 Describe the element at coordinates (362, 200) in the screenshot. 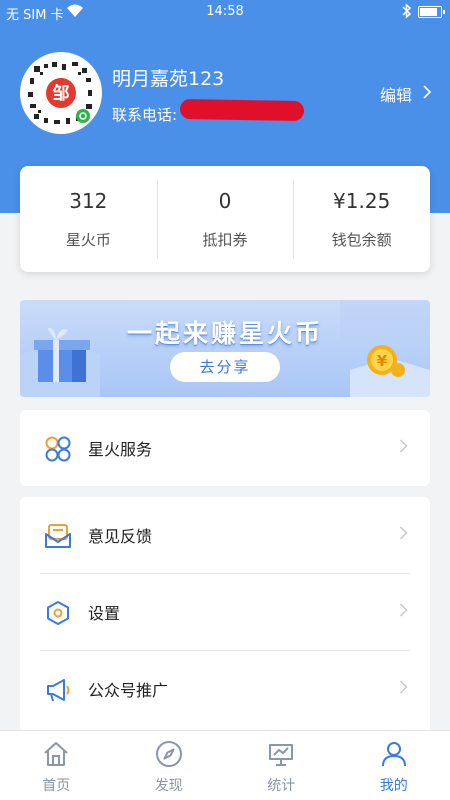

I see `stat-value: ¥1.25` at that location.